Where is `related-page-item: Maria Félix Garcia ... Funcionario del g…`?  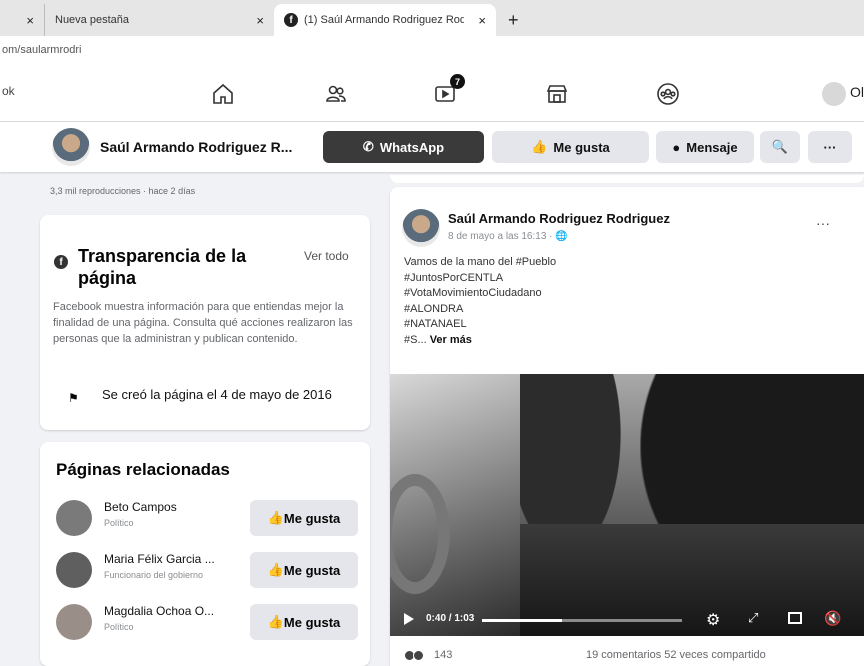 related-page-item: Maria Félix Garcia ... Funcionario del g… is located at coordinates (211, 570).